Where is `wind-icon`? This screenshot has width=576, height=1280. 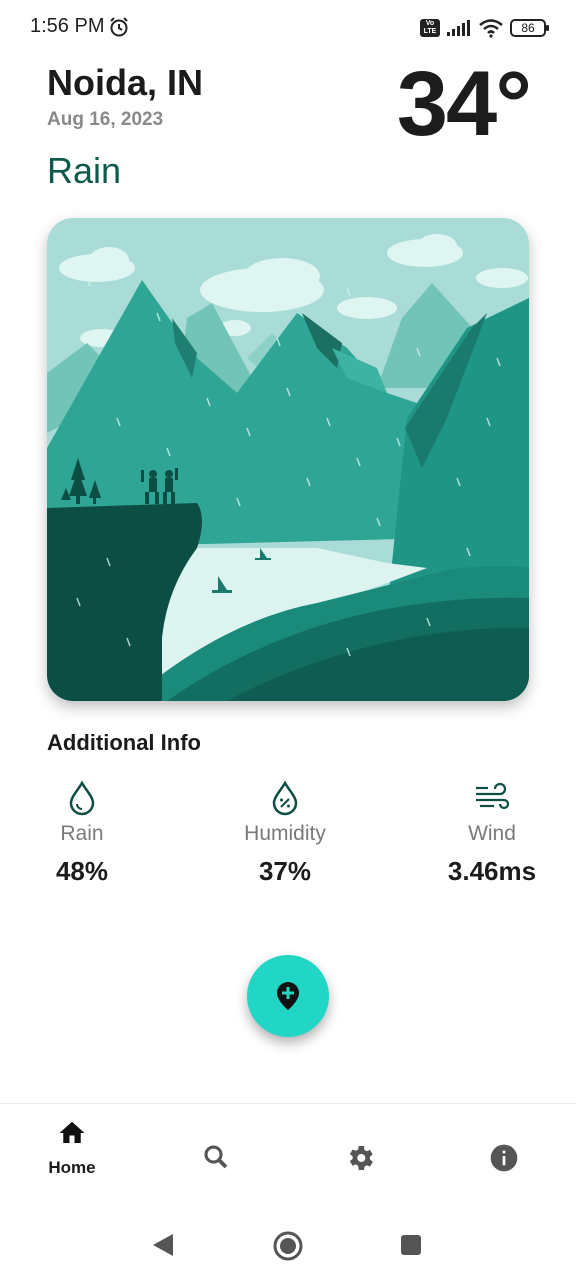
wind-icon is located at coordinates (493, 796).